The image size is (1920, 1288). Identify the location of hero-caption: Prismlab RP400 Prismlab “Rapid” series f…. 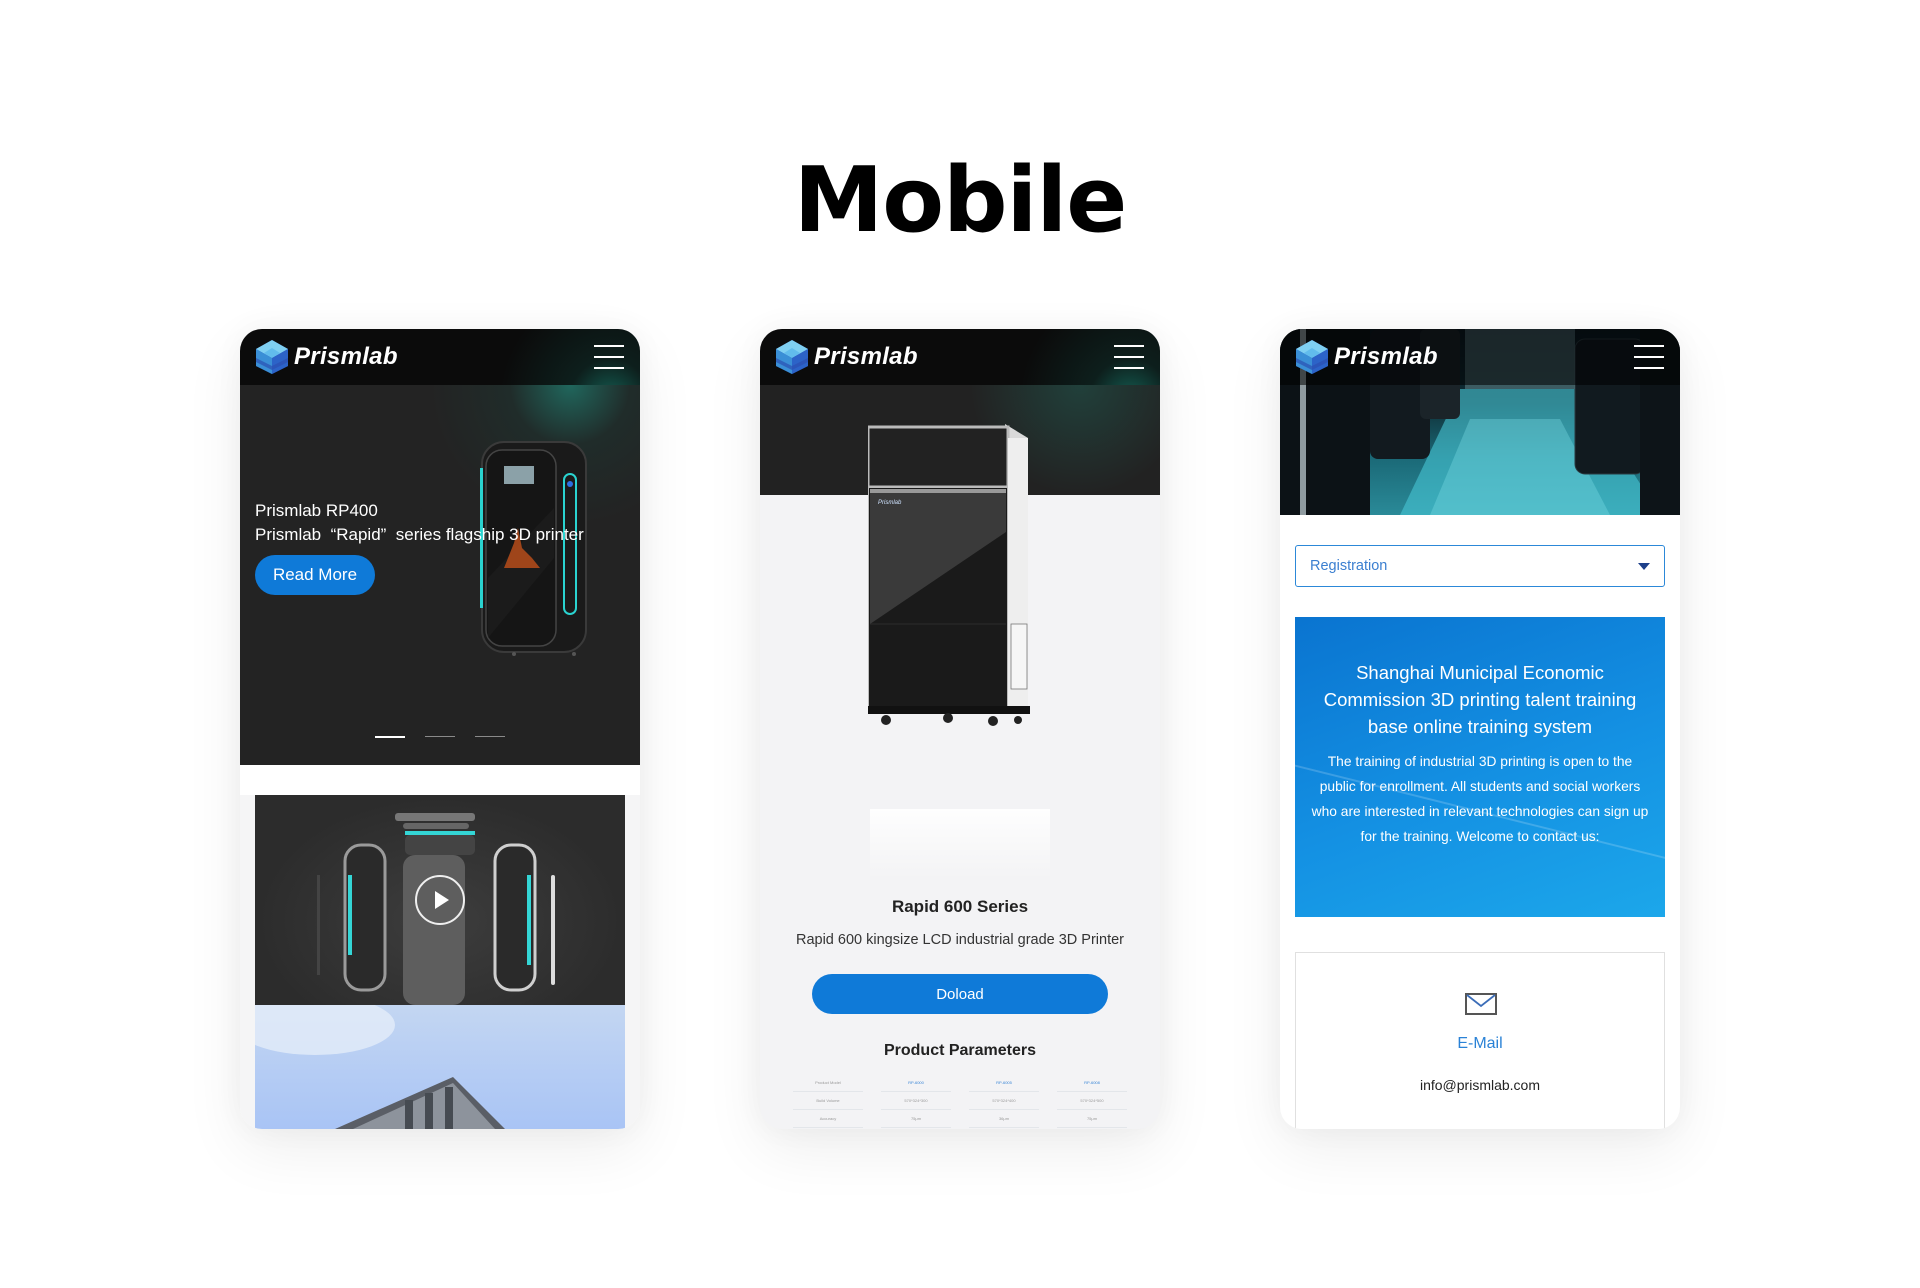
(419, 523).